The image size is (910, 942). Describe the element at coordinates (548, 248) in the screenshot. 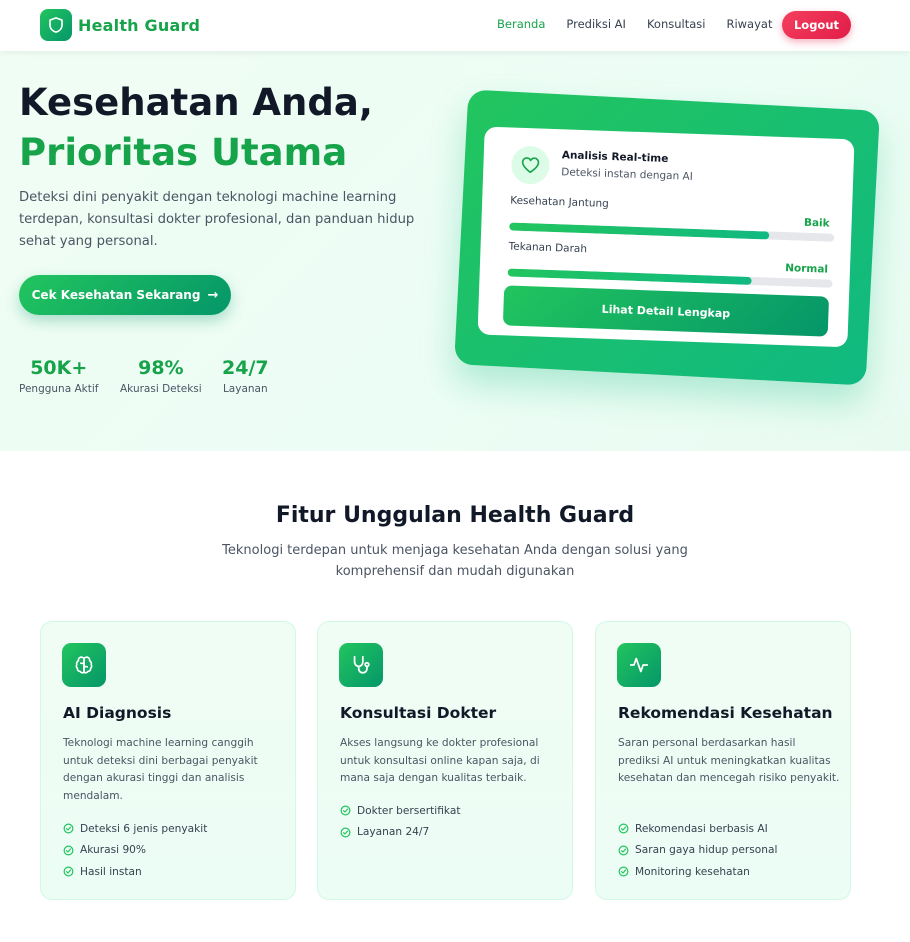

I see `blood-pressure-label: Tekanan Darah` at that location.